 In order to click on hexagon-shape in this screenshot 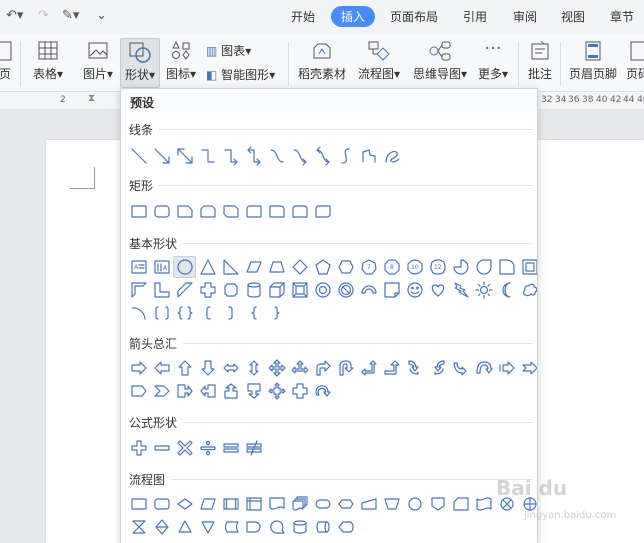, I will do `click(345, 267)`.